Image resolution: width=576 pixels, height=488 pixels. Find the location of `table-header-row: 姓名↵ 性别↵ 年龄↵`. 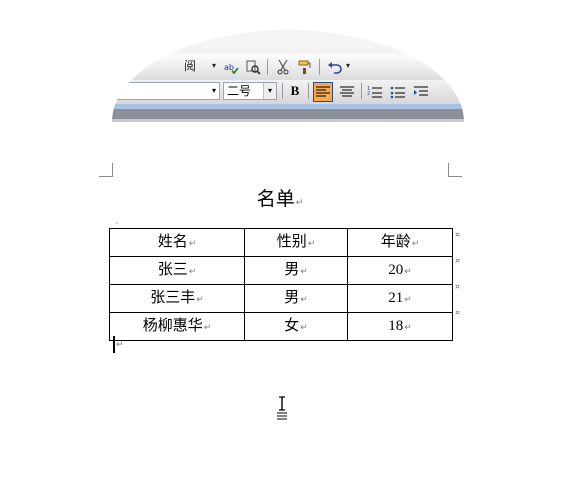

table-header-row: 姓名↵ 性别↵ 年龄↵ is located at coordinates (281, 242).